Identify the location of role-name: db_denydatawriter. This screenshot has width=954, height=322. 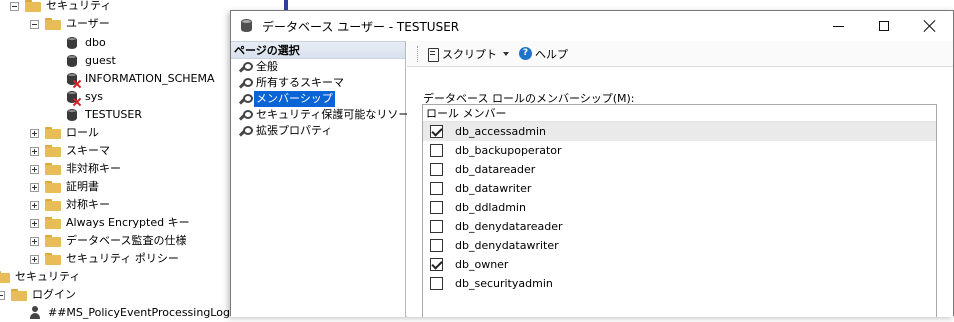
(507, 245).